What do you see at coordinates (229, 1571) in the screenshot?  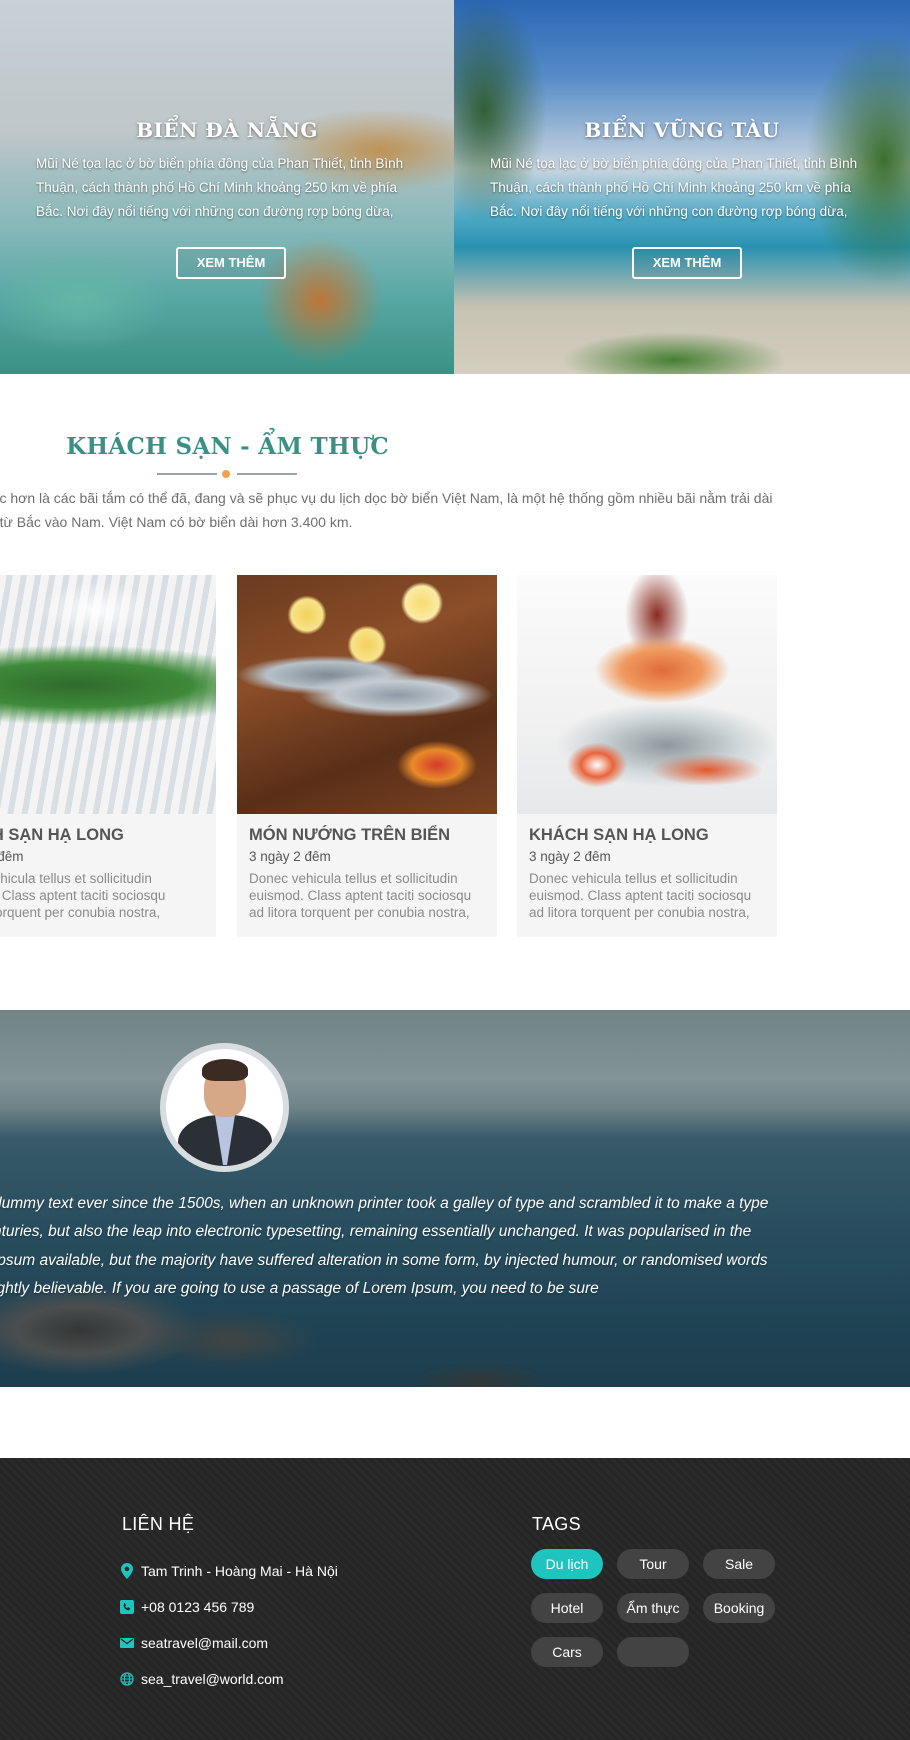 I see `contact-address: Tam Trinh - Hoàng Mai - Hà Nội` at bounding box center [229, 1571].